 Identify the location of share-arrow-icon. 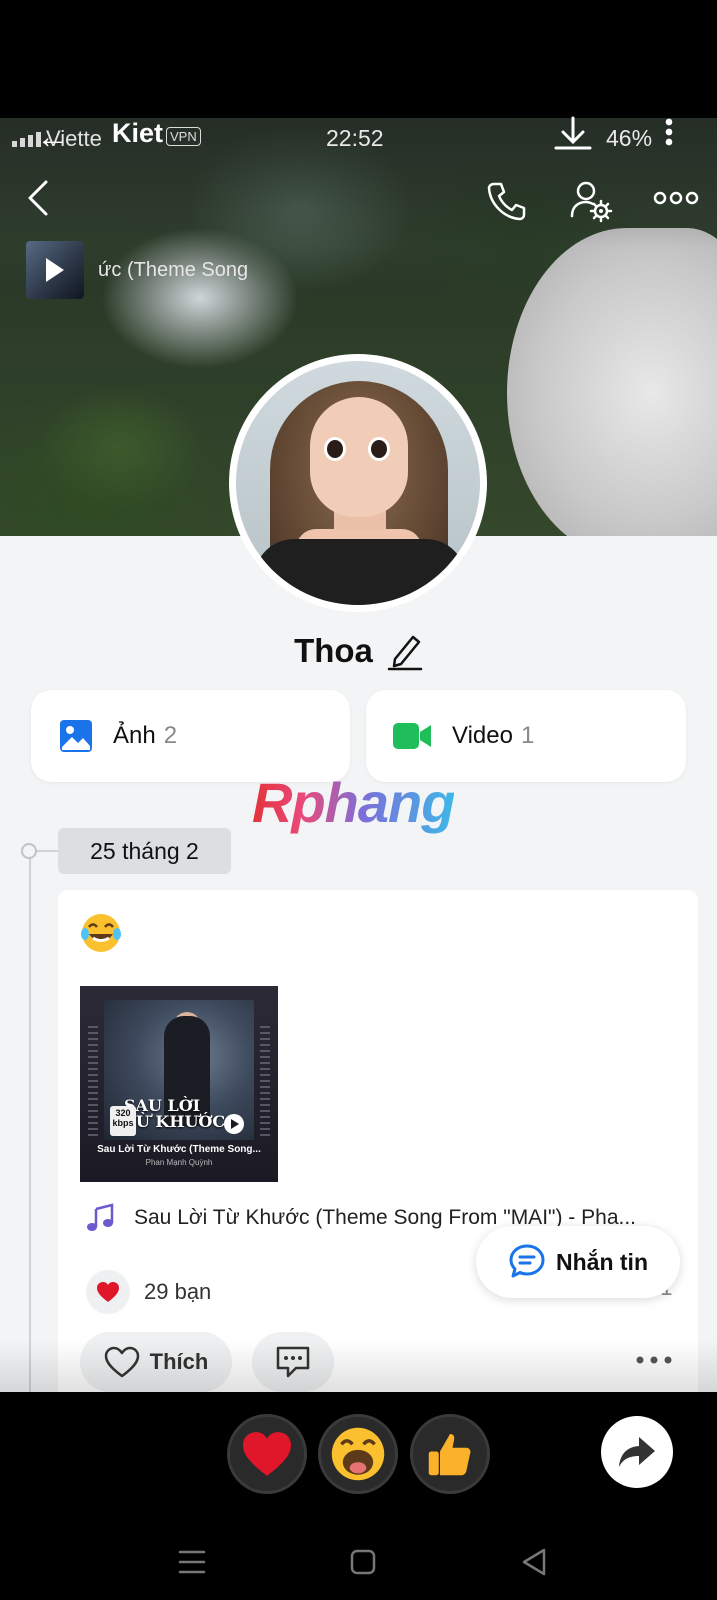
(637, 1452).